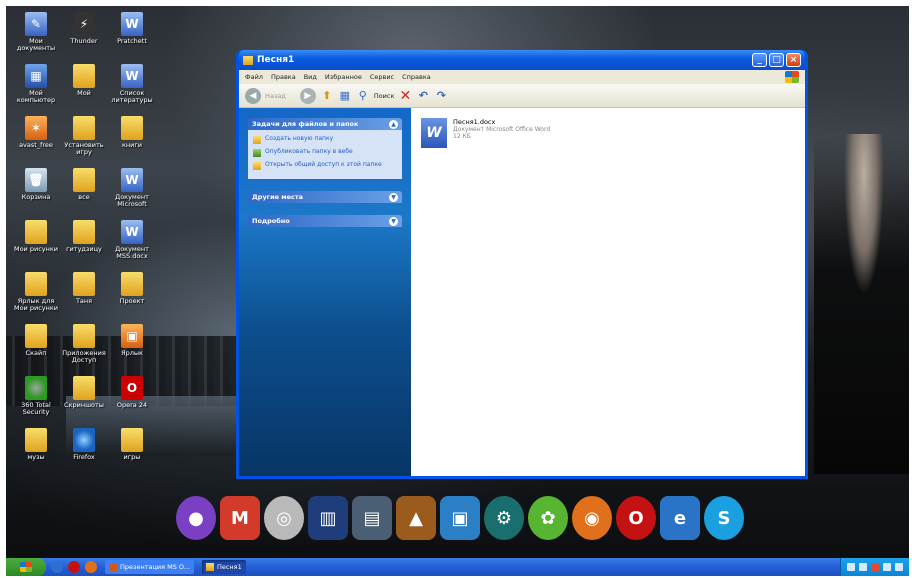 This screenshot has width=912, height=578. I want to click on task-group-title: Подробно, so click(271, 221).